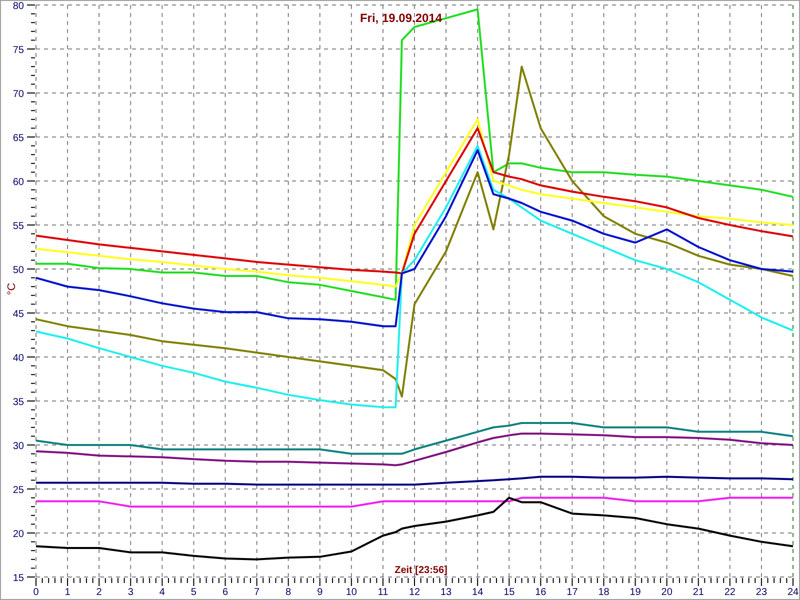  I want to click on x-tick-label: 2, so click(99, 592).